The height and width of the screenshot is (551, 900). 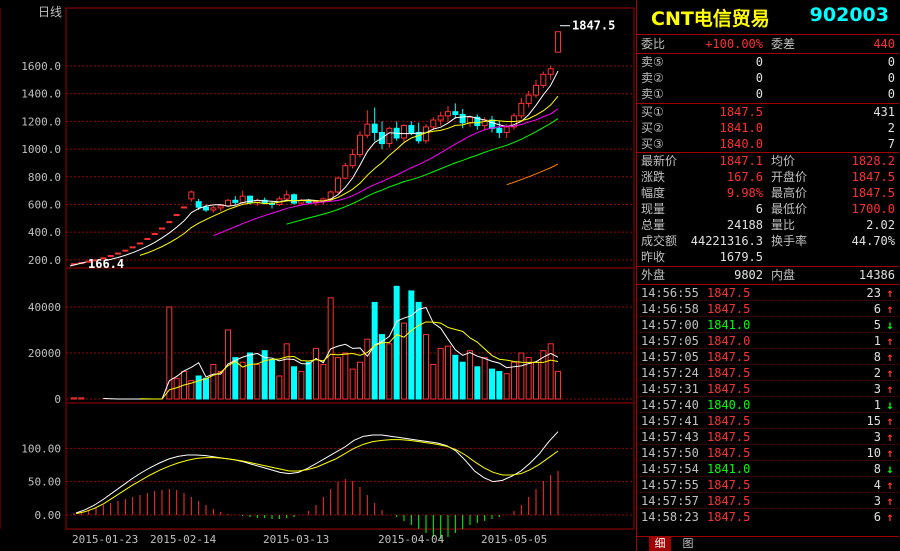 What do you see at coordinates (768, 405) in the screenshot?
I see `tick-row: 14:57:40 1840.0 1 ↓` at bounding box center [768, 405].